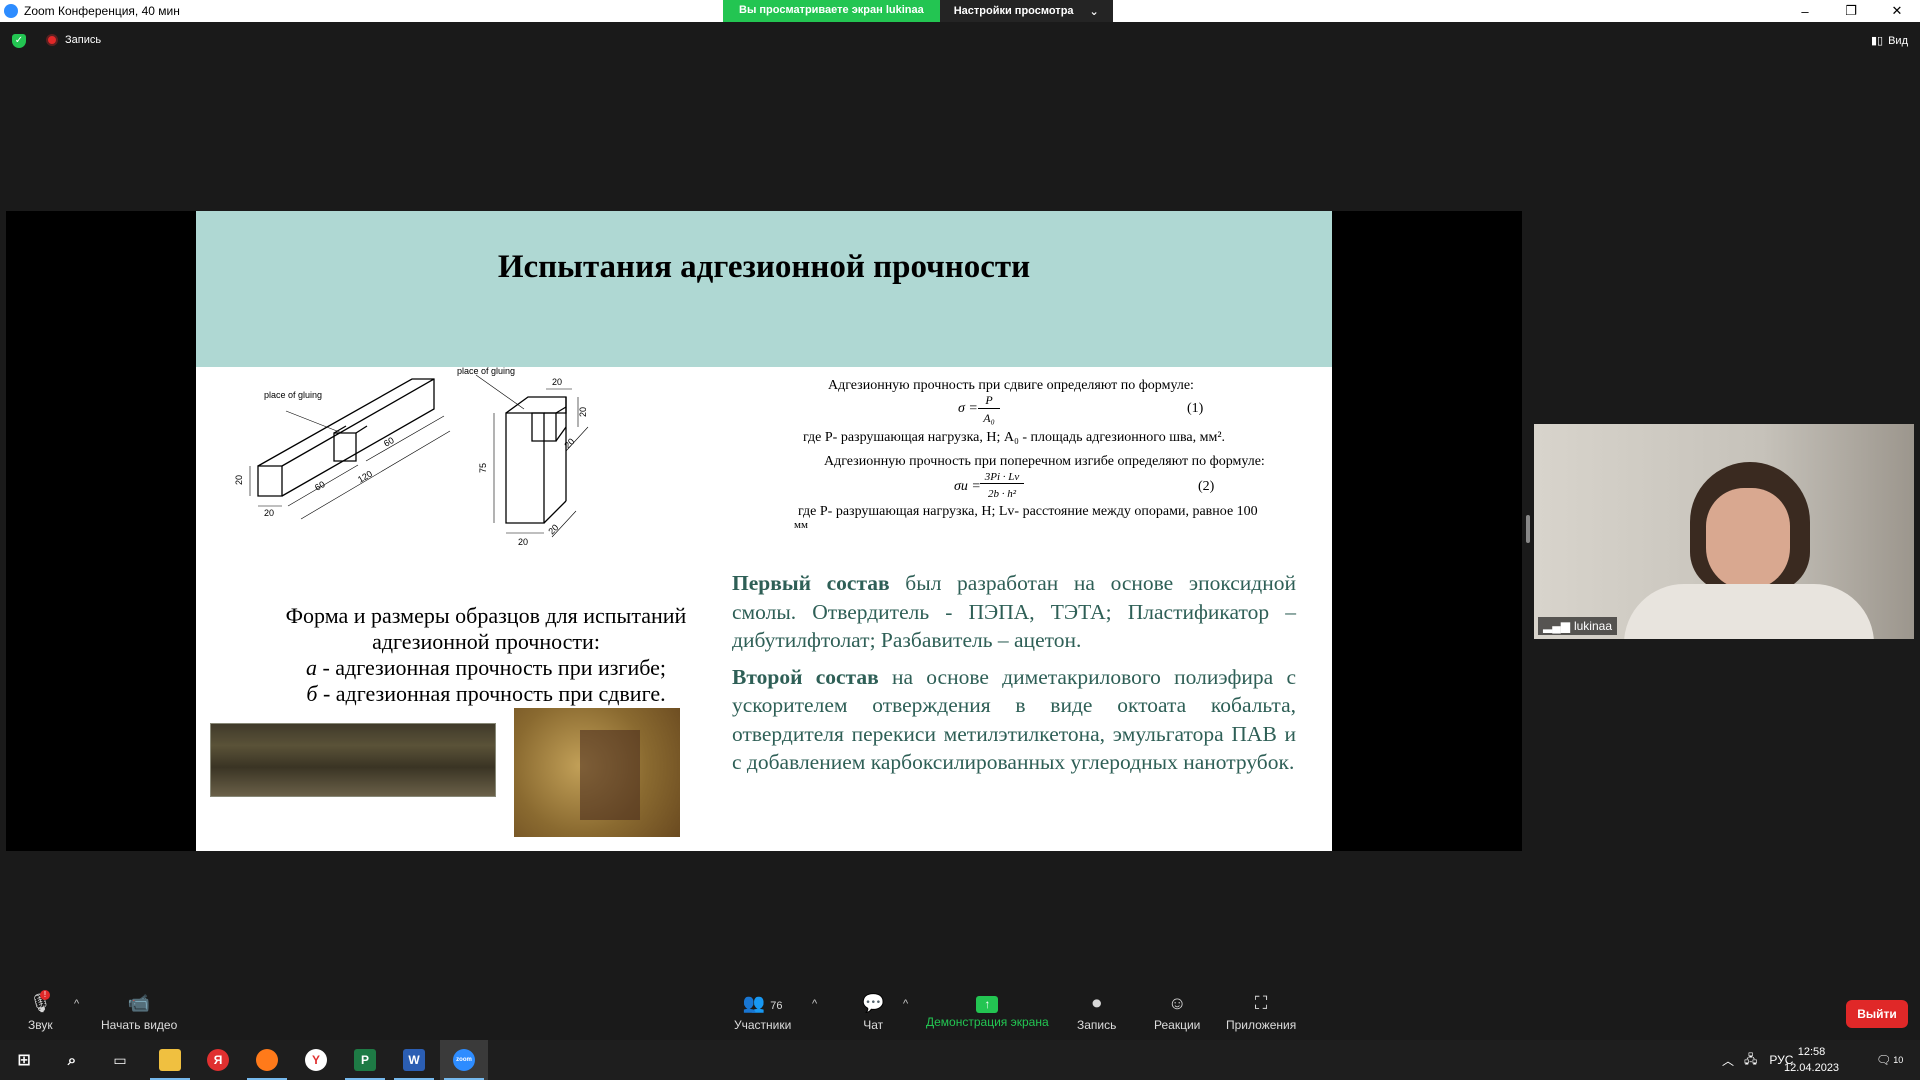  Describe the element at coordinates (569, 443) in the screenshot. I see `dim-20-g: 20` at that location.